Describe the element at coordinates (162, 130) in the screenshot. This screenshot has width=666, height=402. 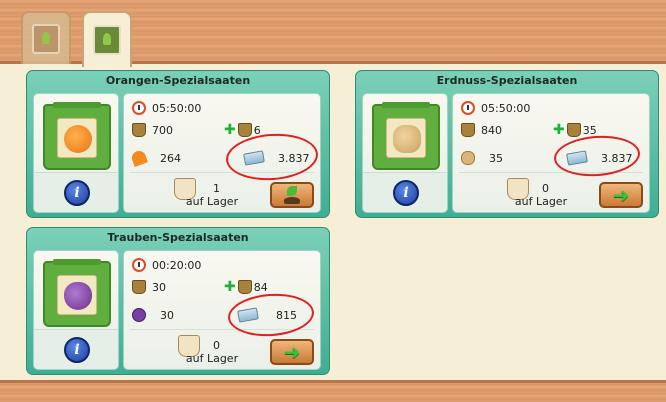
I see `harvest-basket-value: 700` at that location.